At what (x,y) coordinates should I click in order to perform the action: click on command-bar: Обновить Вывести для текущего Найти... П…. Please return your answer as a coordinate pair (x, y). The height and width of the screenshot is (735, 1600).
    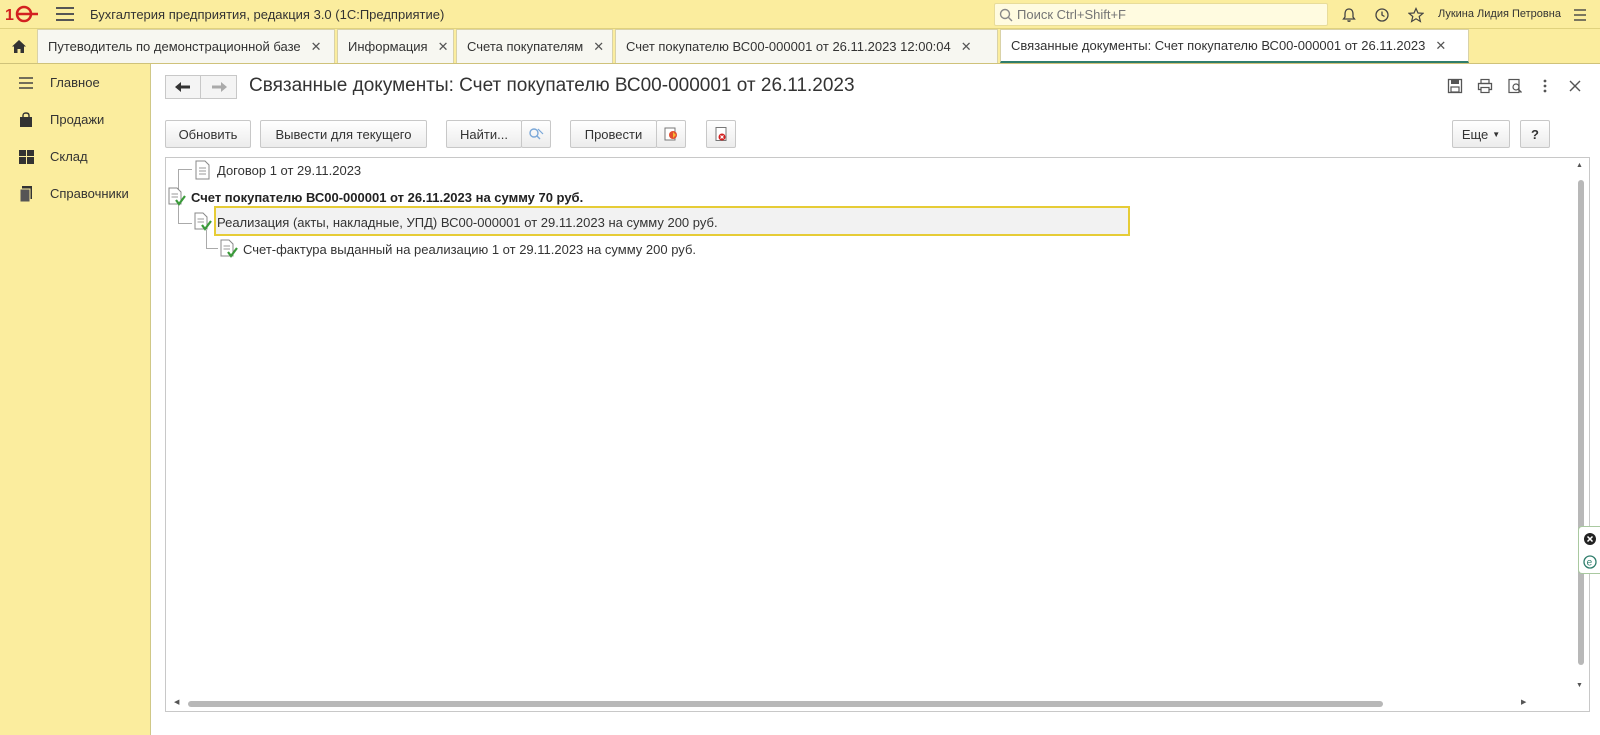
    Looking at the image, I should click on (875, 134).